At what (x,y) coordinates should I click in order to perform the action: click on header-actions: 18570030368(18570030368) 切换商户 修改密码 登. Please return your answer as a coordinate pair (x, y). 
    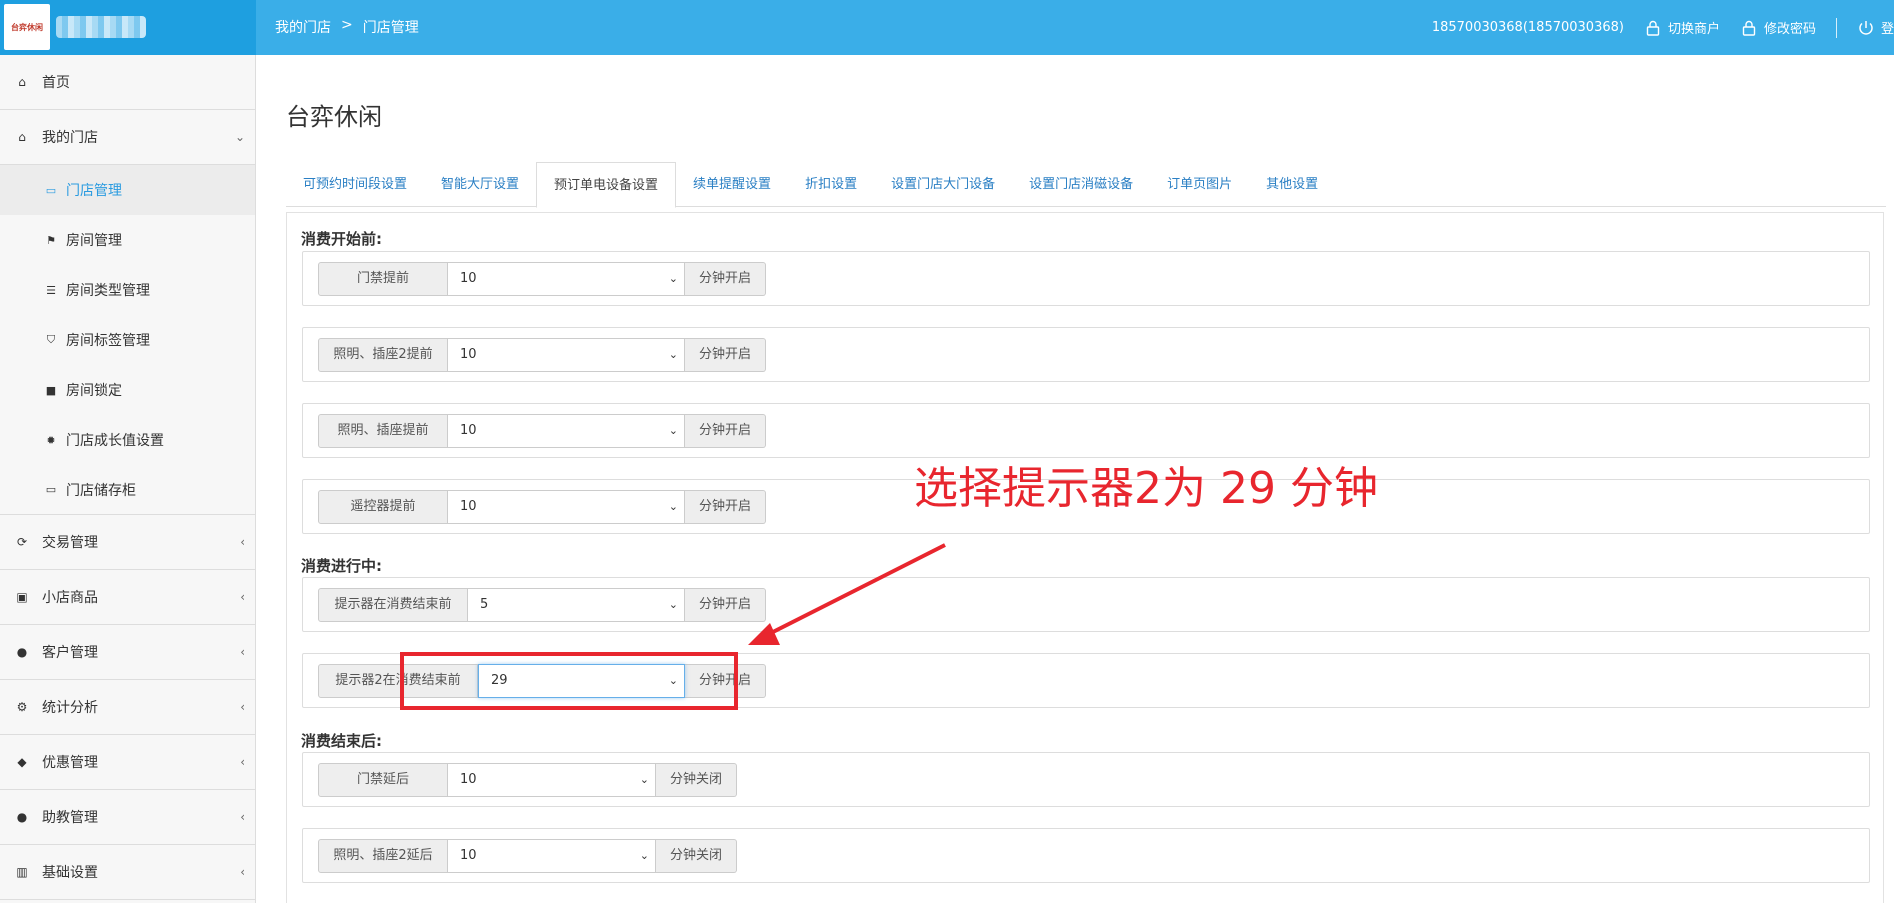
    Looking at the image, I should click on (1663, 27).